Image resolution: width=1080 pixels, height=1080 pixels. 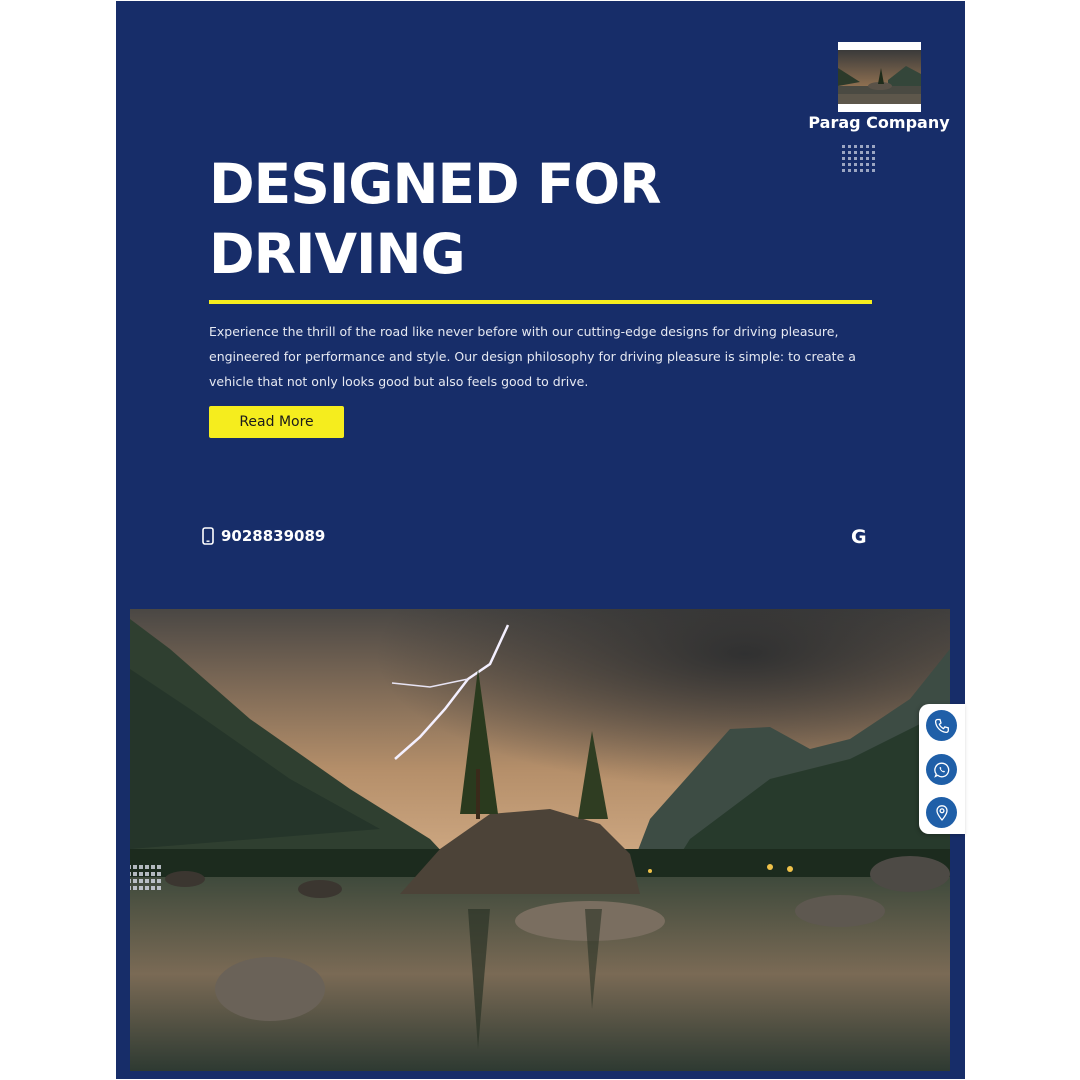 What do you see at coordinates (145, 877) in the screenshot?
I see `decorative-dot-grid-photo` at bounding box center [145, 877].